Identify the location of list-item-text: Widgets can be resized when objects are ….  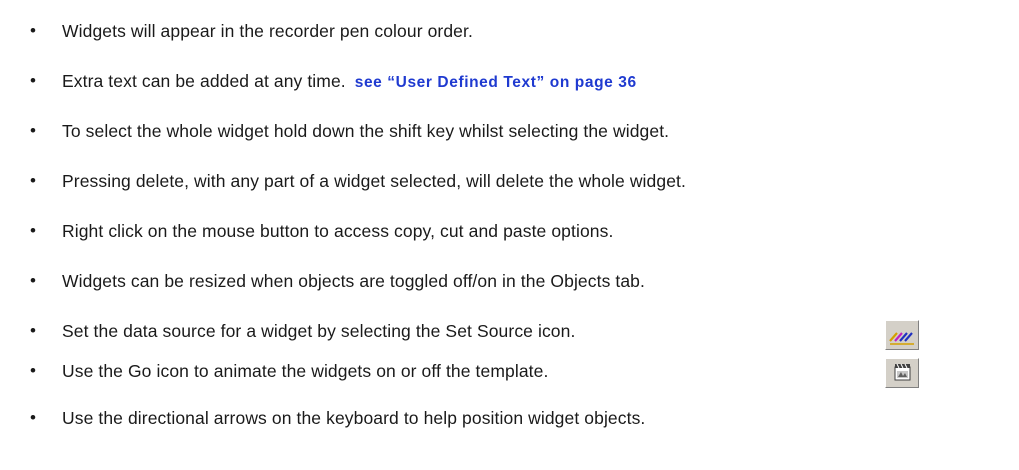
(353, 281).